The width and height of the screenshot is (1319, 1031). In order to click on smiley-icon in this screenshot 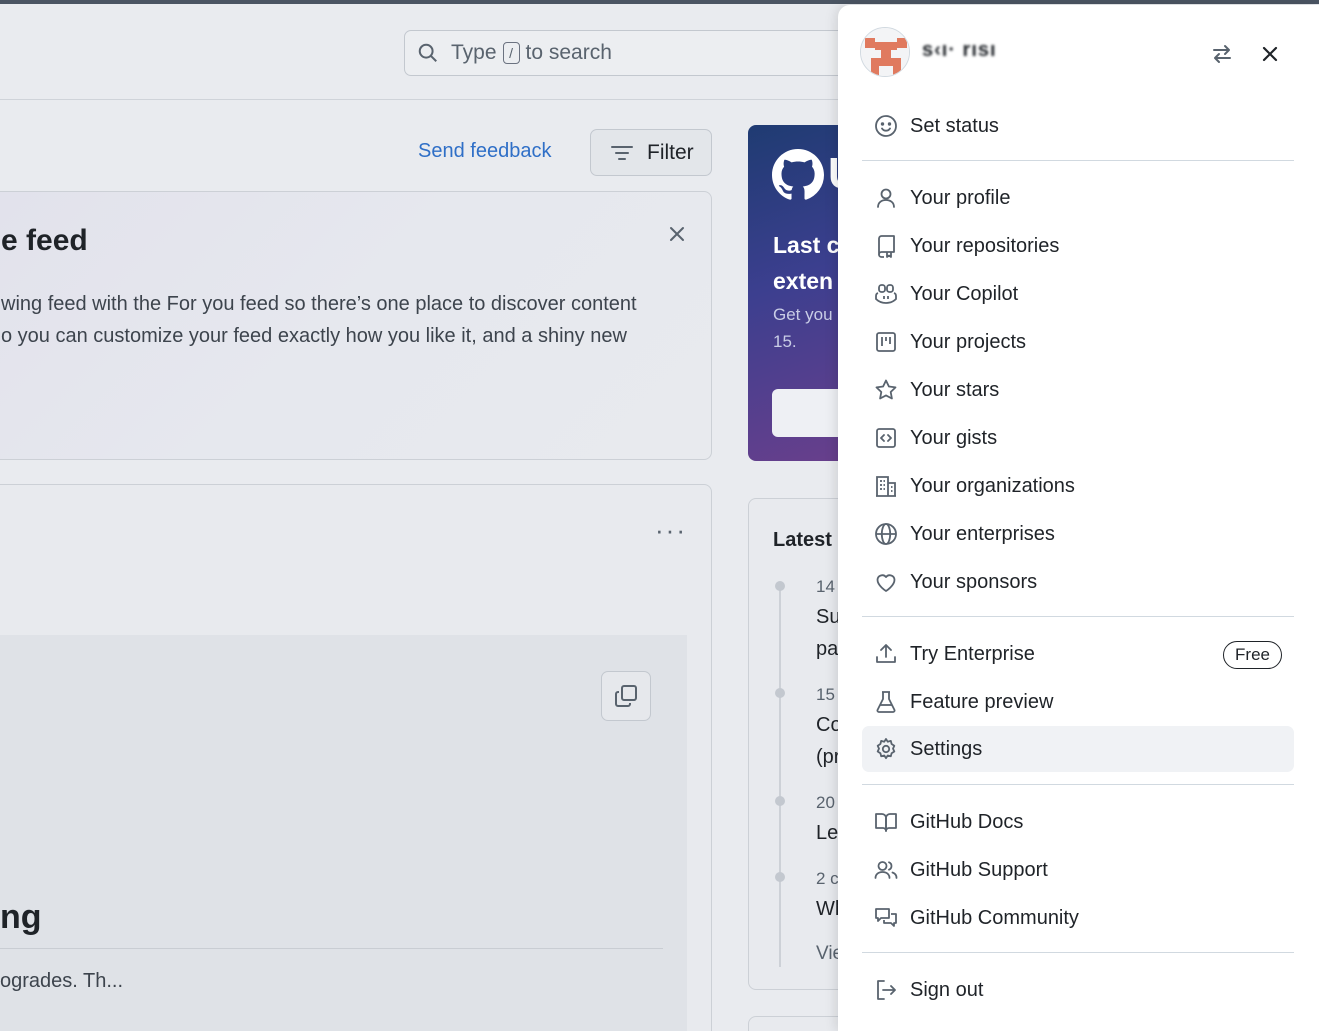, I will do `click(886, 126)`.